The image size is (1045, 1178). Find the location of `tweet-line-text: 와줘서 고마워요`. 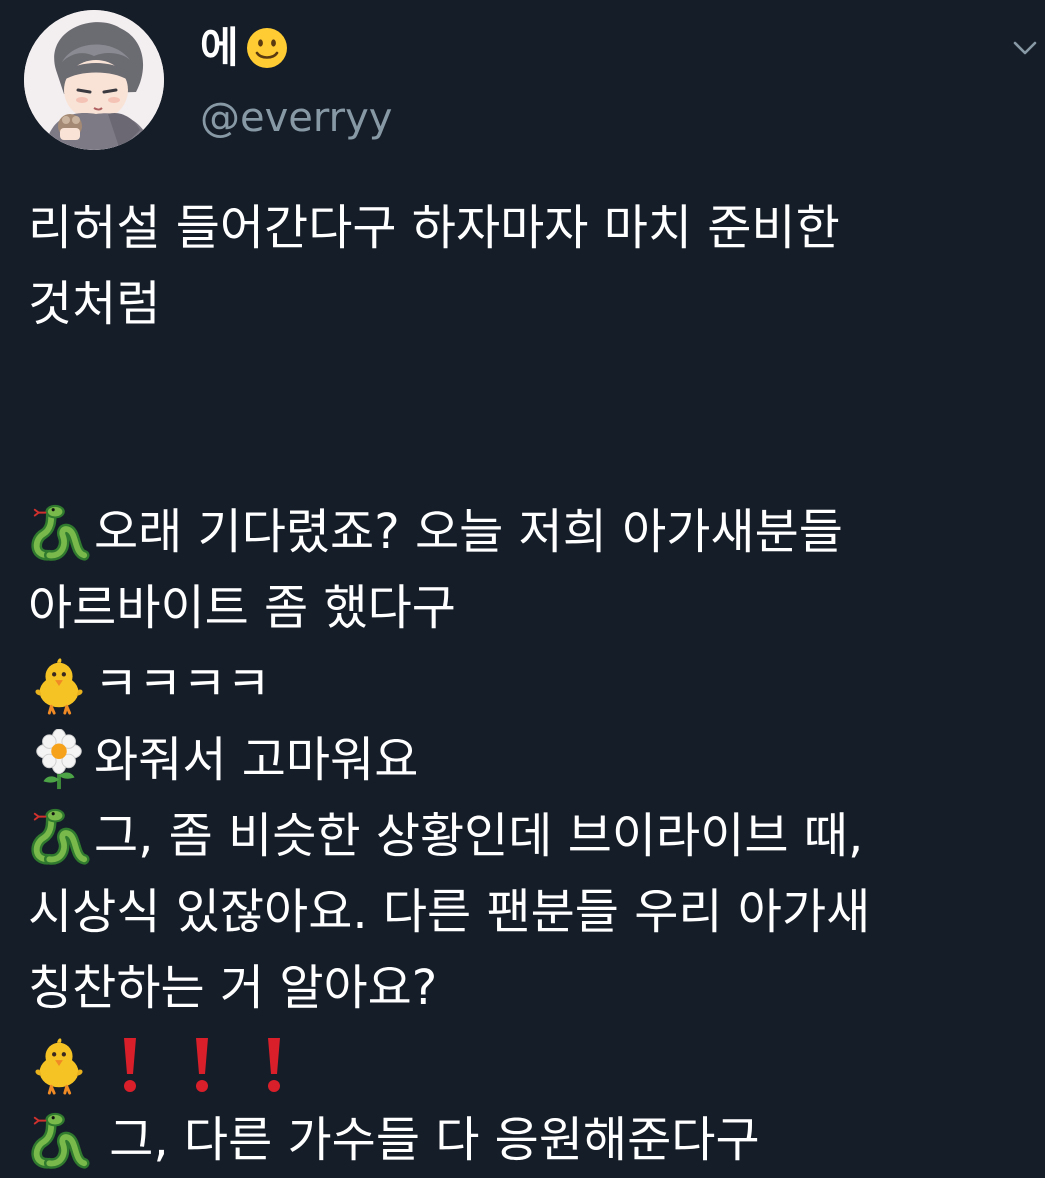

tweet-line-text: 와줘서 고마워요 is located at coordinates (256, 760).